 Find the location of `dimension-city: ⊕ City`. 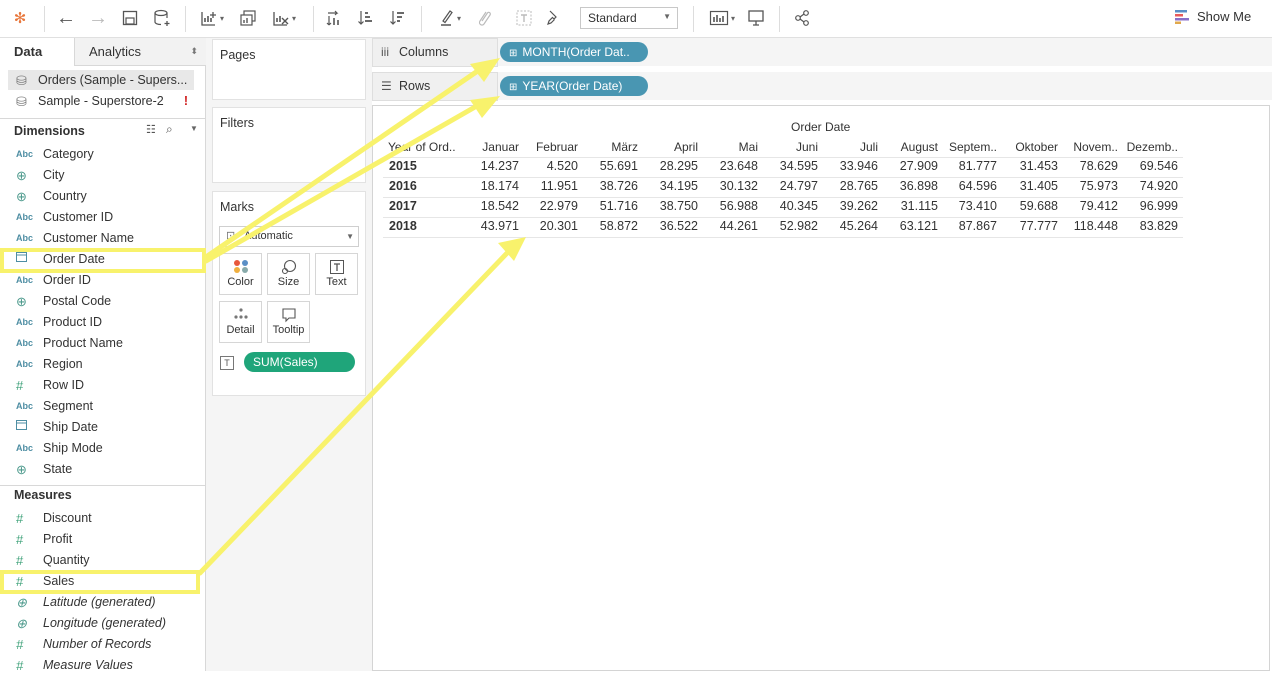

dimension-city: ⊕ City is located at coordinates (103, 175).